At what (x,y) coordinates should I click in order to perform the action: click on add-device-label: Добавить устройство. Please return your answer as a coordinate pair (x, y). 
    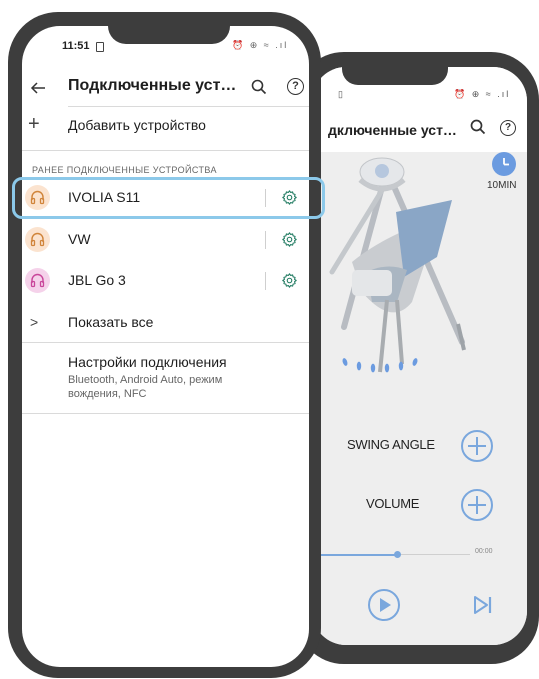
    Looking at the image, I should click on (137, 125).